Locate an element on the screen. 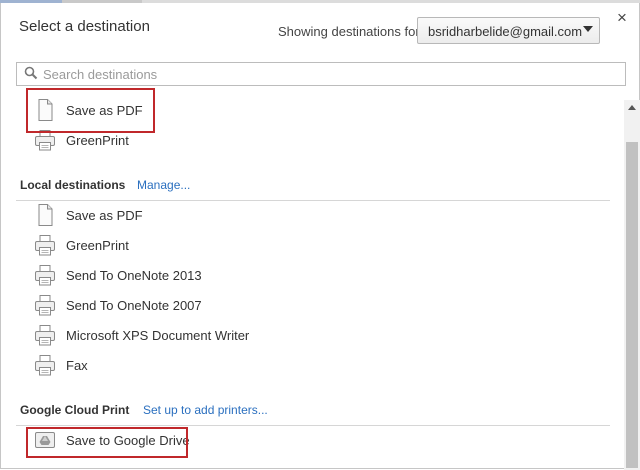 Image resolution: width=640 pixels, height=470 pixels. scroll-up-icon is located at coordinates (632, 107).